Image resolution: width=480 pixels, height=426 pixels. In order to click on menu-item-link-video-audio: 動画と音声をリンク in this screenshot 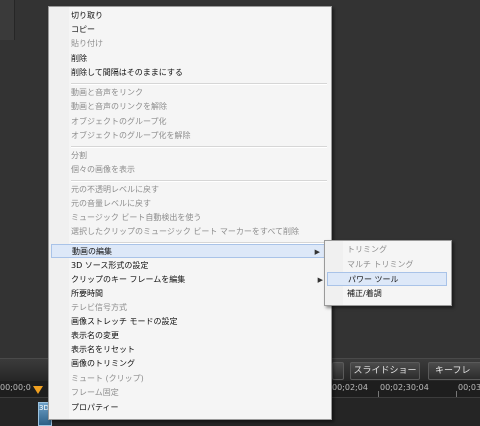, I will do `click(199, 93)`.